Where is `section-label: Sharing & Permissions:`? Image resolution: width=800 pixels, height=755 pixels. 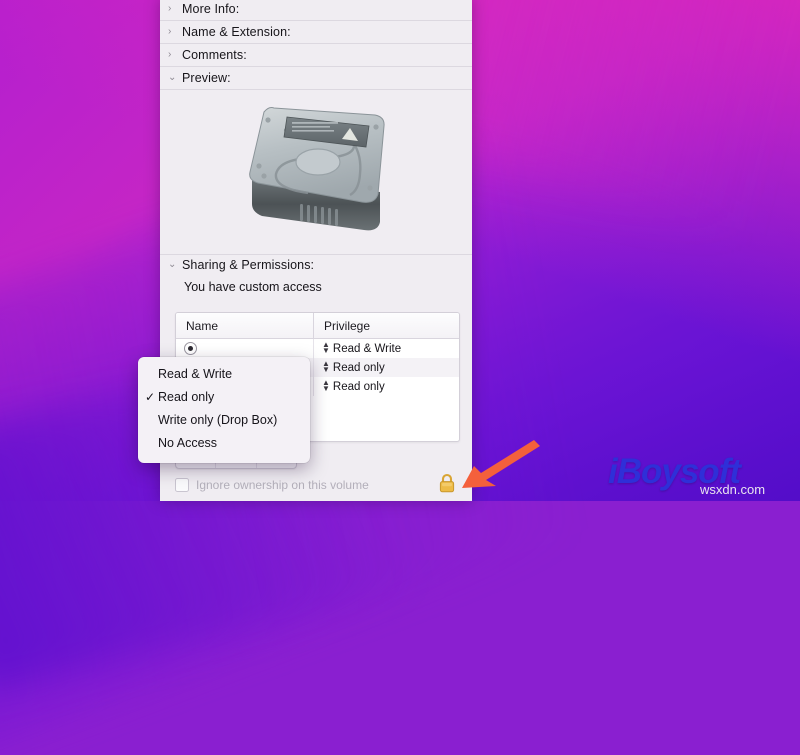 section-label: Sharing & Permissions: is located at coordinates (248, 265).